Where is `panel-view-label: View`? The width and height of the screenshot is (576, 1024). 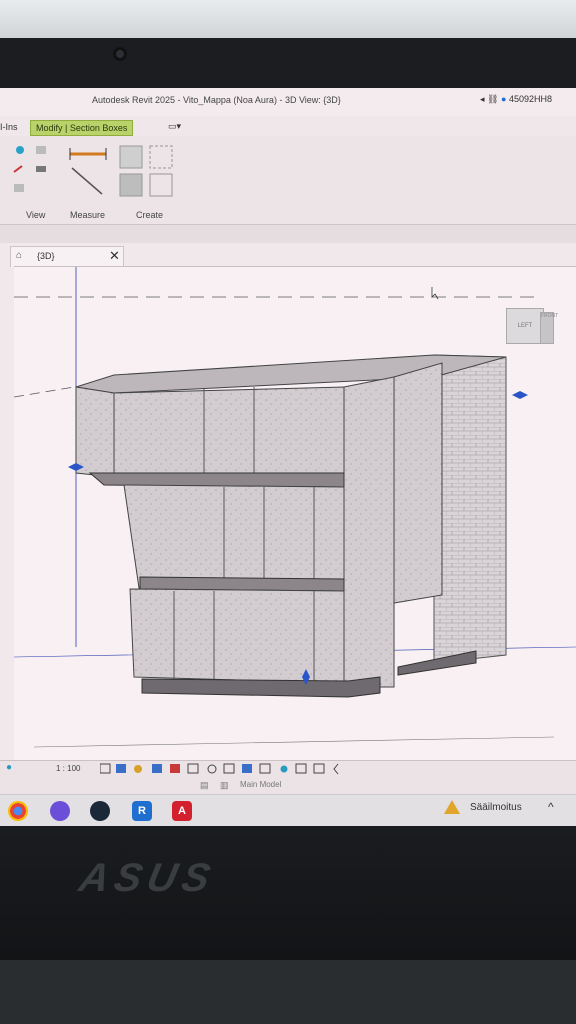 panel-view-label: View is located at coordinates (36, 215).